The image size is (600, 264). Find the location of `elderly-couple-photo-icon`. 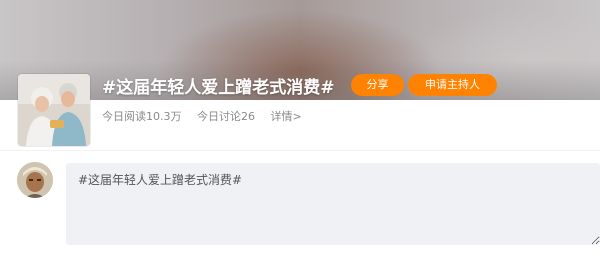

elderly-couple-photo-icon is located at coordinates (54, 110).